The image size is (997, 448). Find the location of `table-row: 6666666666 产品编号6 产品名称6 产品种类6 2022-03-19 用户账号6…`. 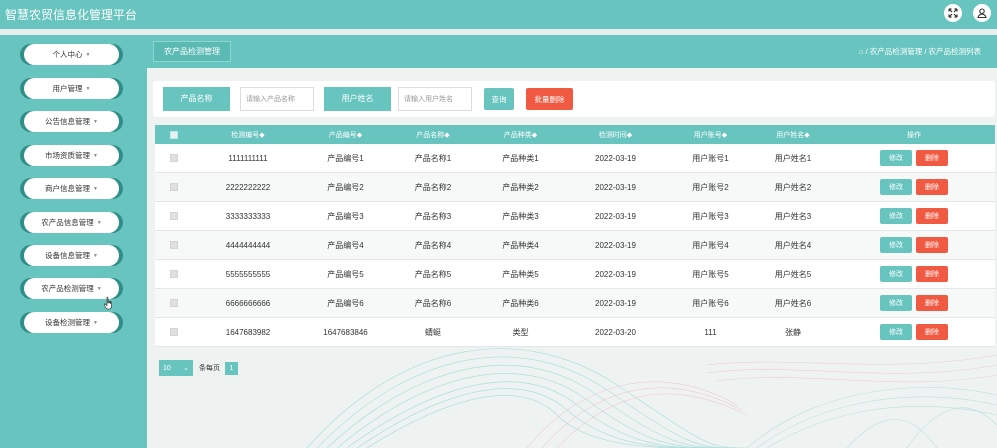

table-row: 6666666666 产品编号6 产品名称6 产品种类6 2022-03-19 用户账号6… is located at coordinates (575, 303).